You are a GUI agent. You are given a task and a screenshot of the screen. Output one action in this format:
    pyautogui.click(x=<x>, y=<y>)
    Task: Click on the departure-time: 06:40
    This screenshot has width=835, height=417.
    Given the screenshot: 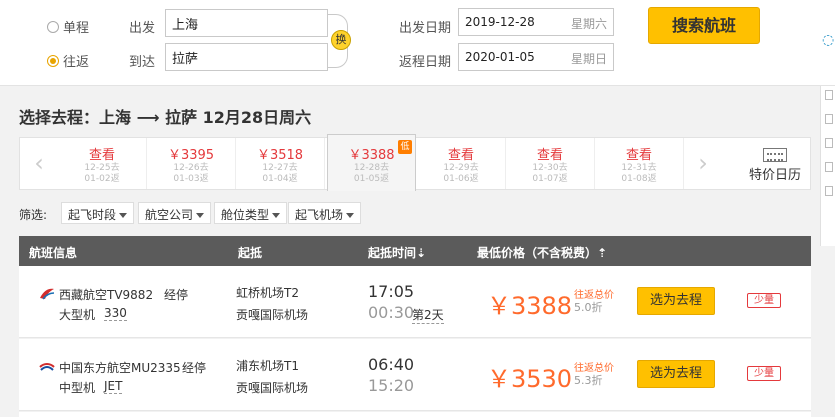 What is the action you would take?
    pyautogui.click(x=391, y=364)
    